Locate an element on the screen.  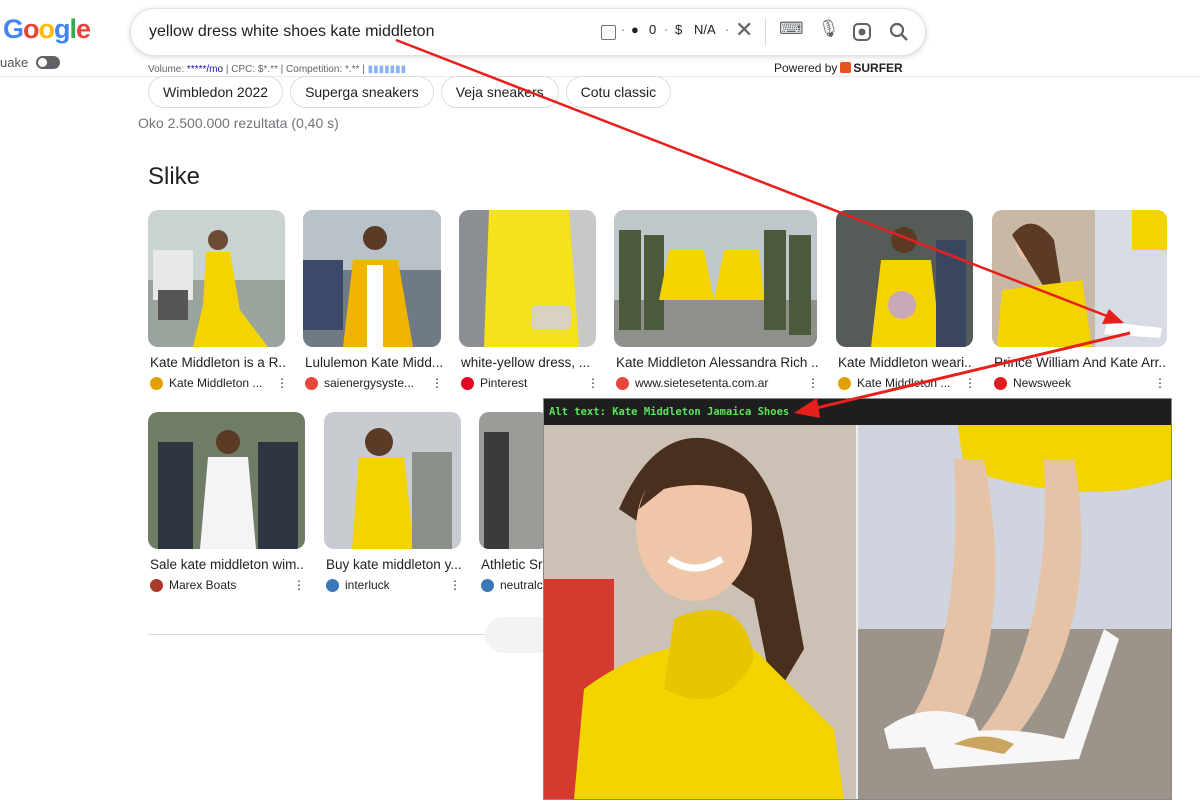
surfer-logo-icon is located at coordinates (846, 67).